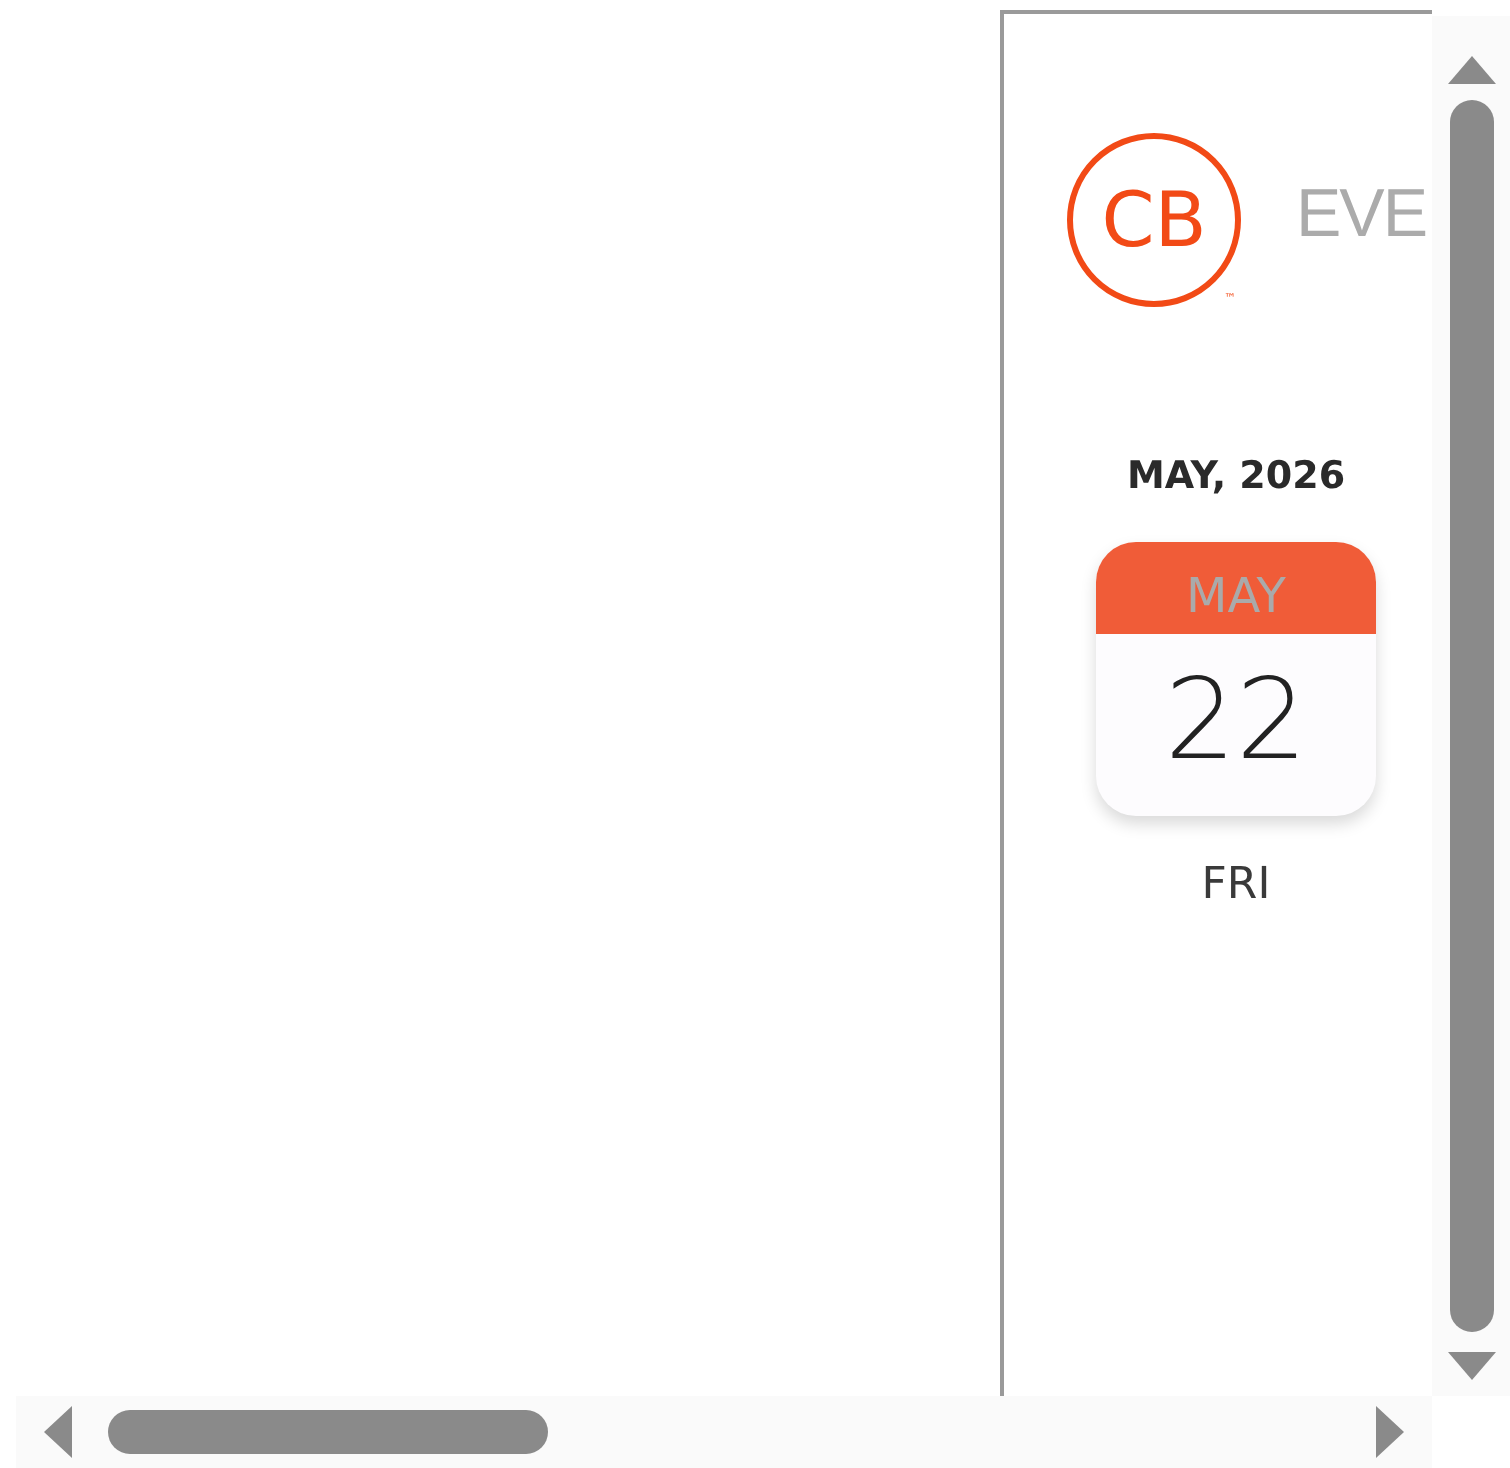  I want to click on card-day: 22, so click(1236, 725).